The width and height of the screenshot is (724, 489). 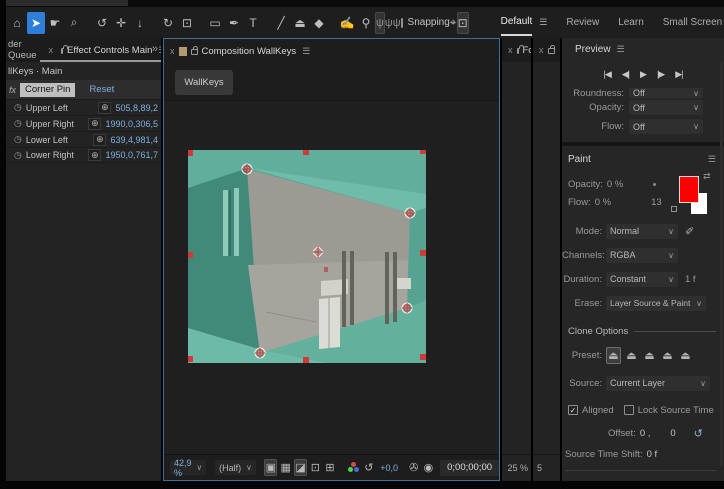 I want to click on scrollbar, so click(x=721, y=264).